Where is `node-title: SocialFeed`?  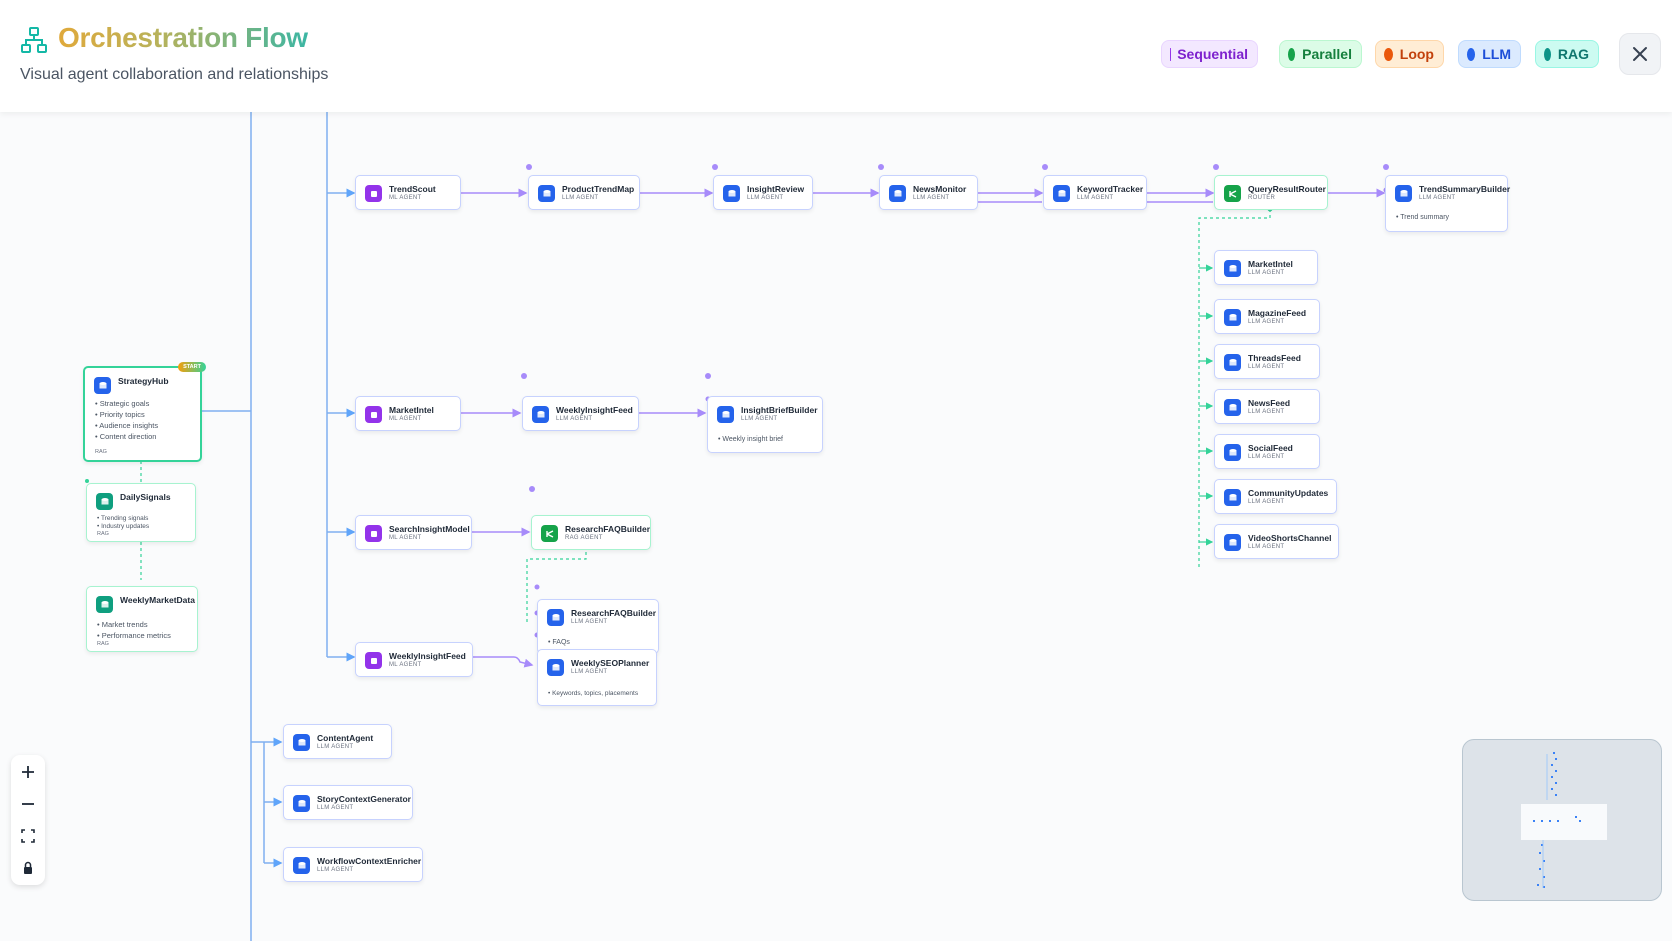 node-title: SocialFeed is located at coordinates (1270, 448).